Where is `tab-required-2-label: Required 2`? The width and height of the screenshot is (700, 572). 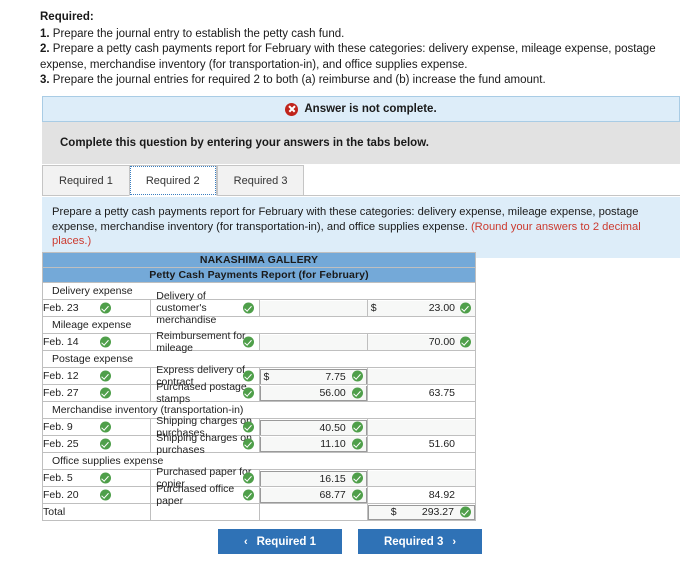 tab-required-2-label: Required 2 is located at coordinates (172, 180).